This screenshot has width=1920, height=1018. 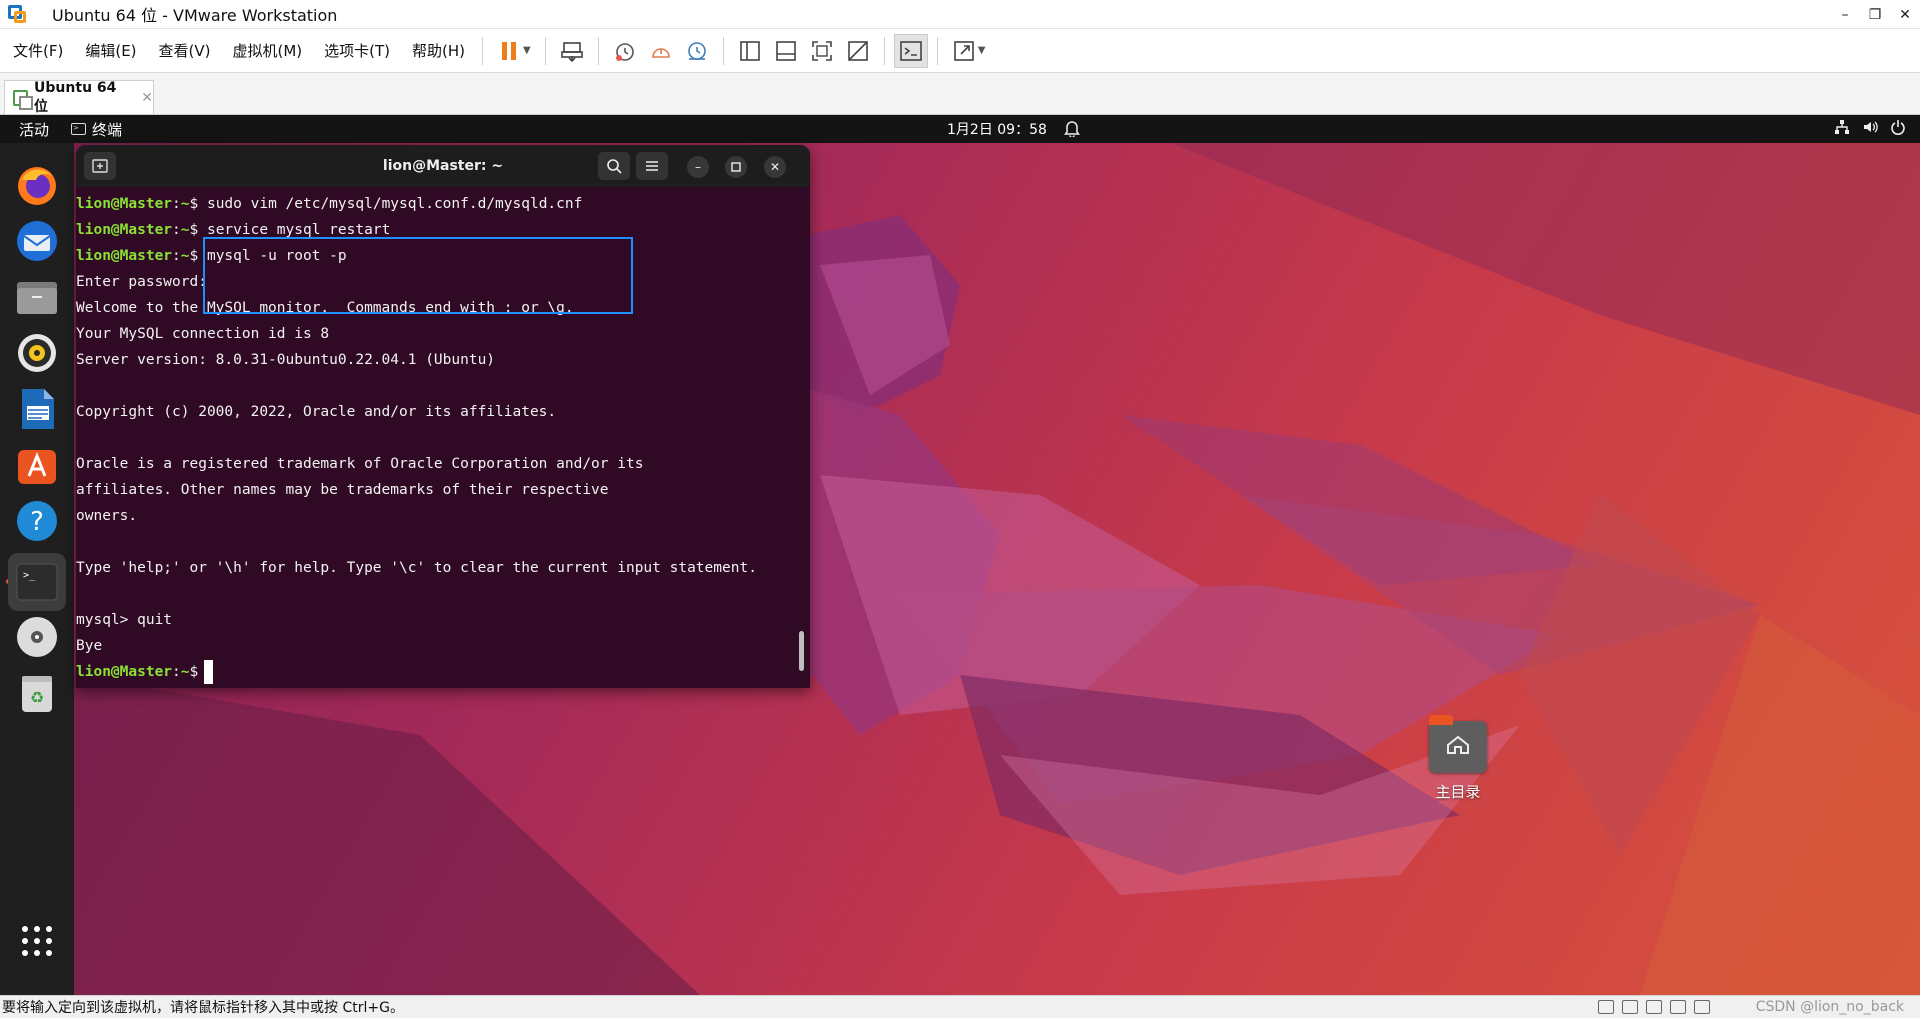 What do you see at coordinates (37, 241) in the screenshot?
I see `thunderbird-icon` at bounding box center [37, 241].